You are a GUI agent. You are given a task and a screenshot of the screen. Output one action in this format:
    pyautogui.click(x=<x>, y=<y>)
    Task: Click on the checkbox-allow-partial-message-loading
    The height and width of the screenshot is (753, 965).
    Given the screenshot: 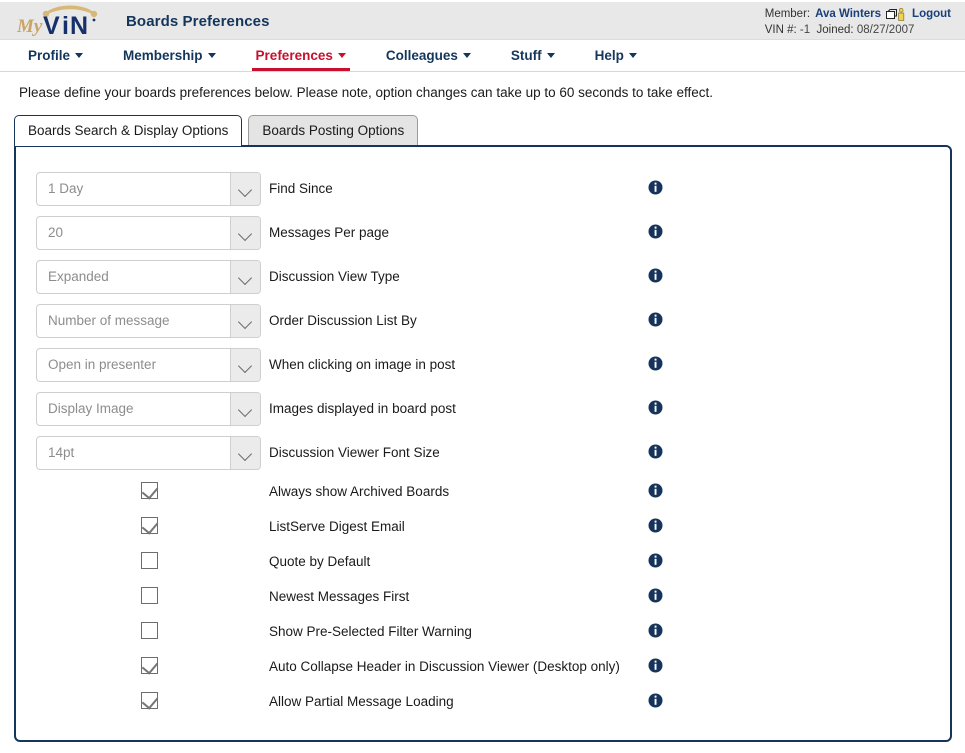 What is the action you would take?
    pyautogui.click(x=150, y=701)
    